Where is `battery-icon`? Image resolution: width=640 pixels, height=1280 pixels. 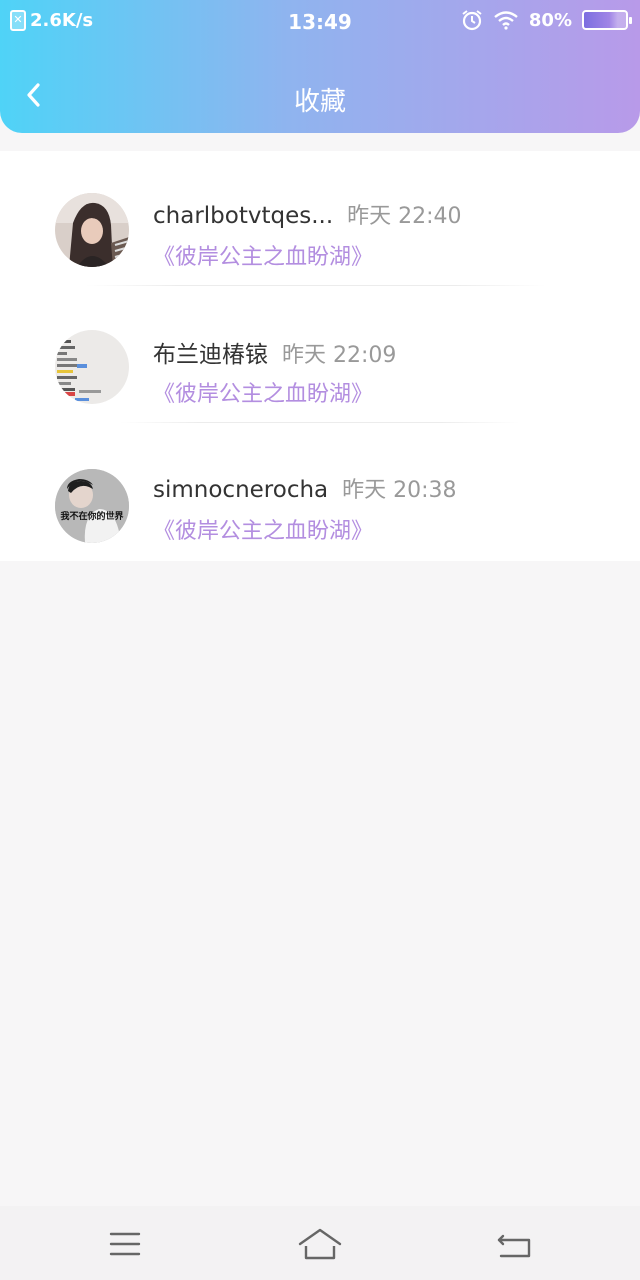
battery-icon is located at coordinates (607, 20).